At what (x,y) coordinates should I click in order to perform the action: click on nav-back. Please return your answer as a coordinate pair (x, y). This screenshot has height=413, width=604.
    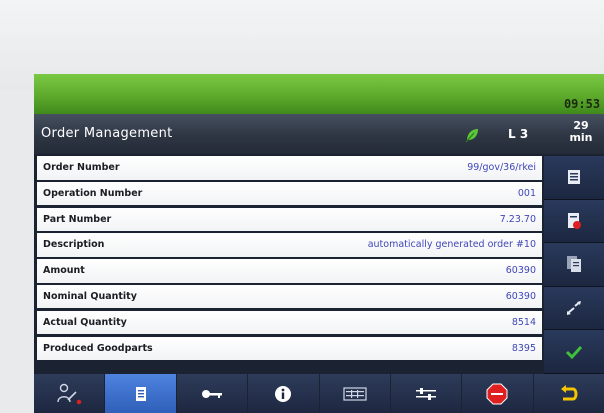
    Looking at the image, I should click on (568, 393).